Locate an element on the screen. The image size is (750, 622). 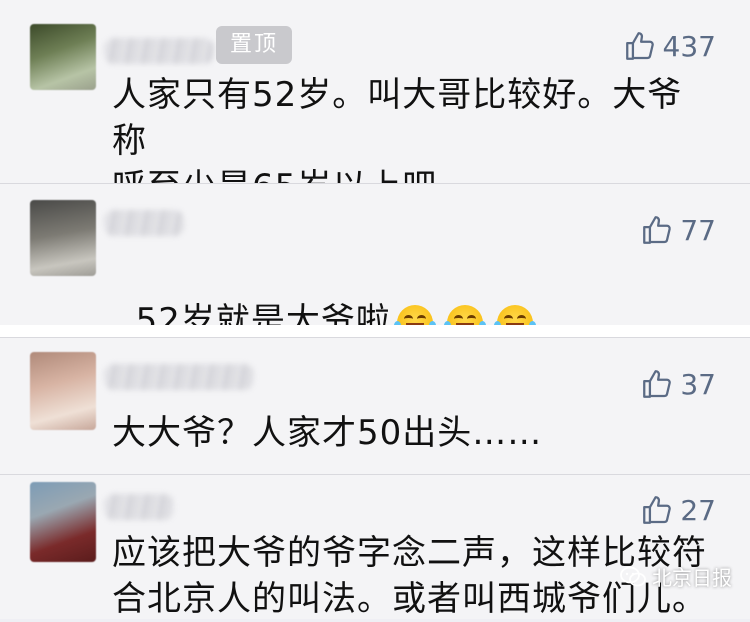
like-count: 437 is located at coordinates (689, 46).